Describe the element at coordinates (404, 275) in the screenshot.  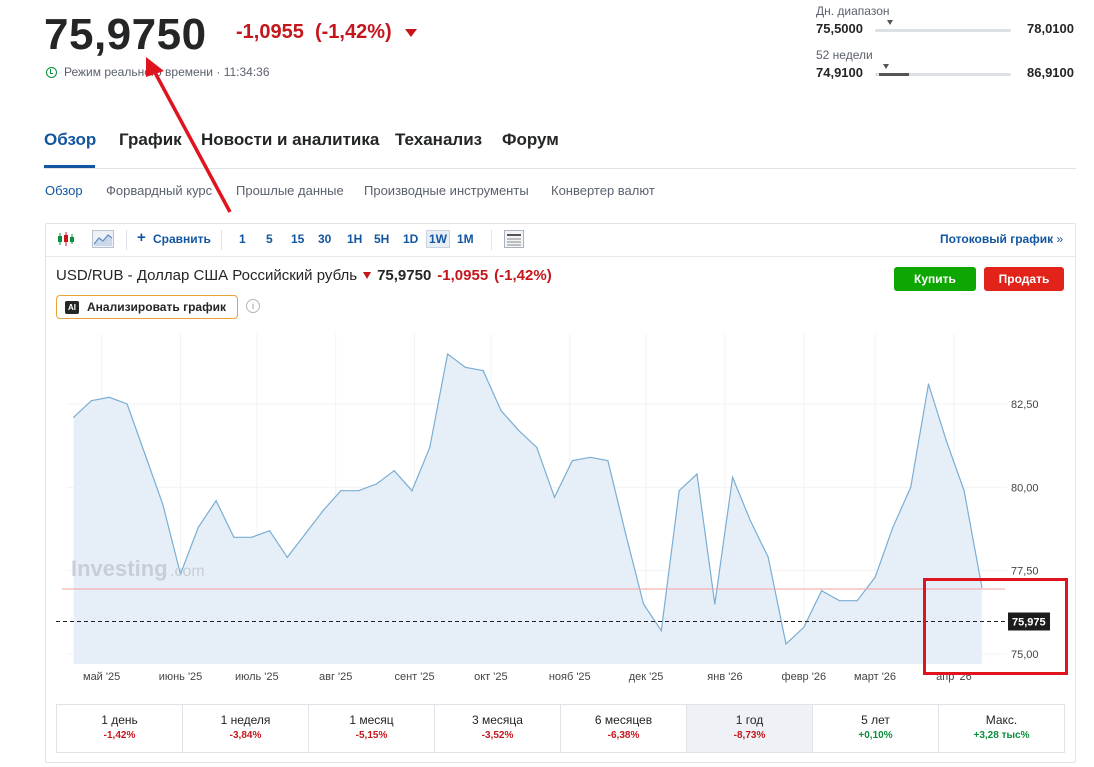
I see `symbol-price: 75,9750` at that location.